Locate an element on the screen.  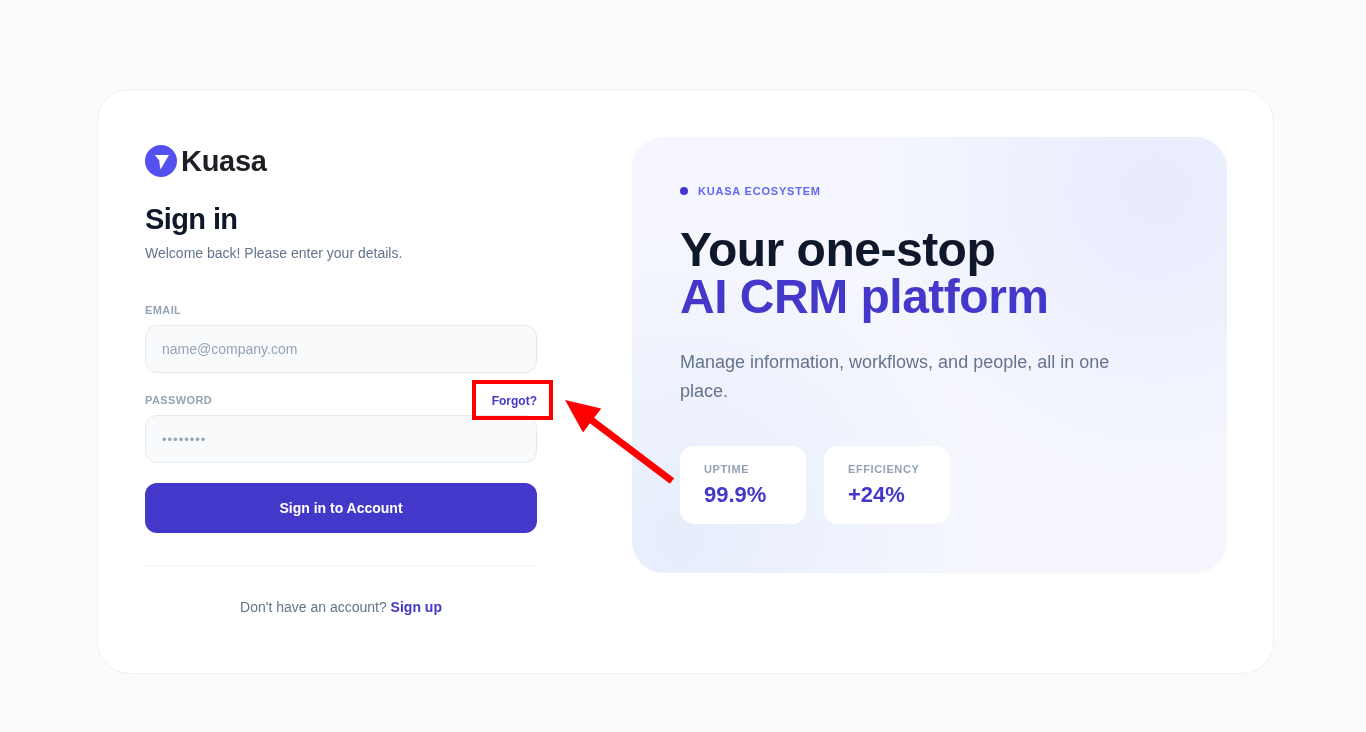
field-label: PASSWORD is located at coordinates (179, 400).